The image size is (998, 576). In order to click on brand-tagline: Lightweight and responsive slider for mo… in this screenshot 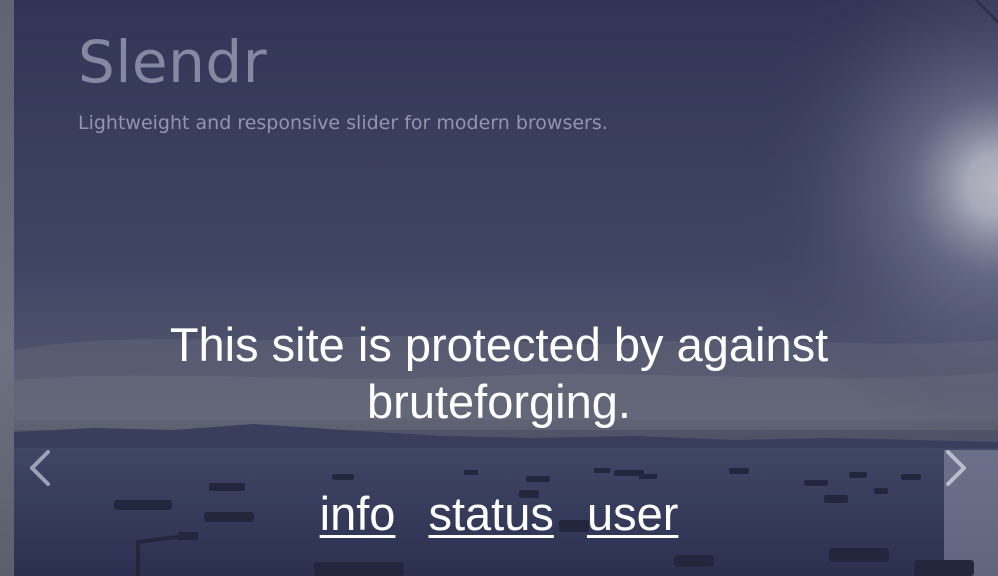, I will do `click(343, 123)`.